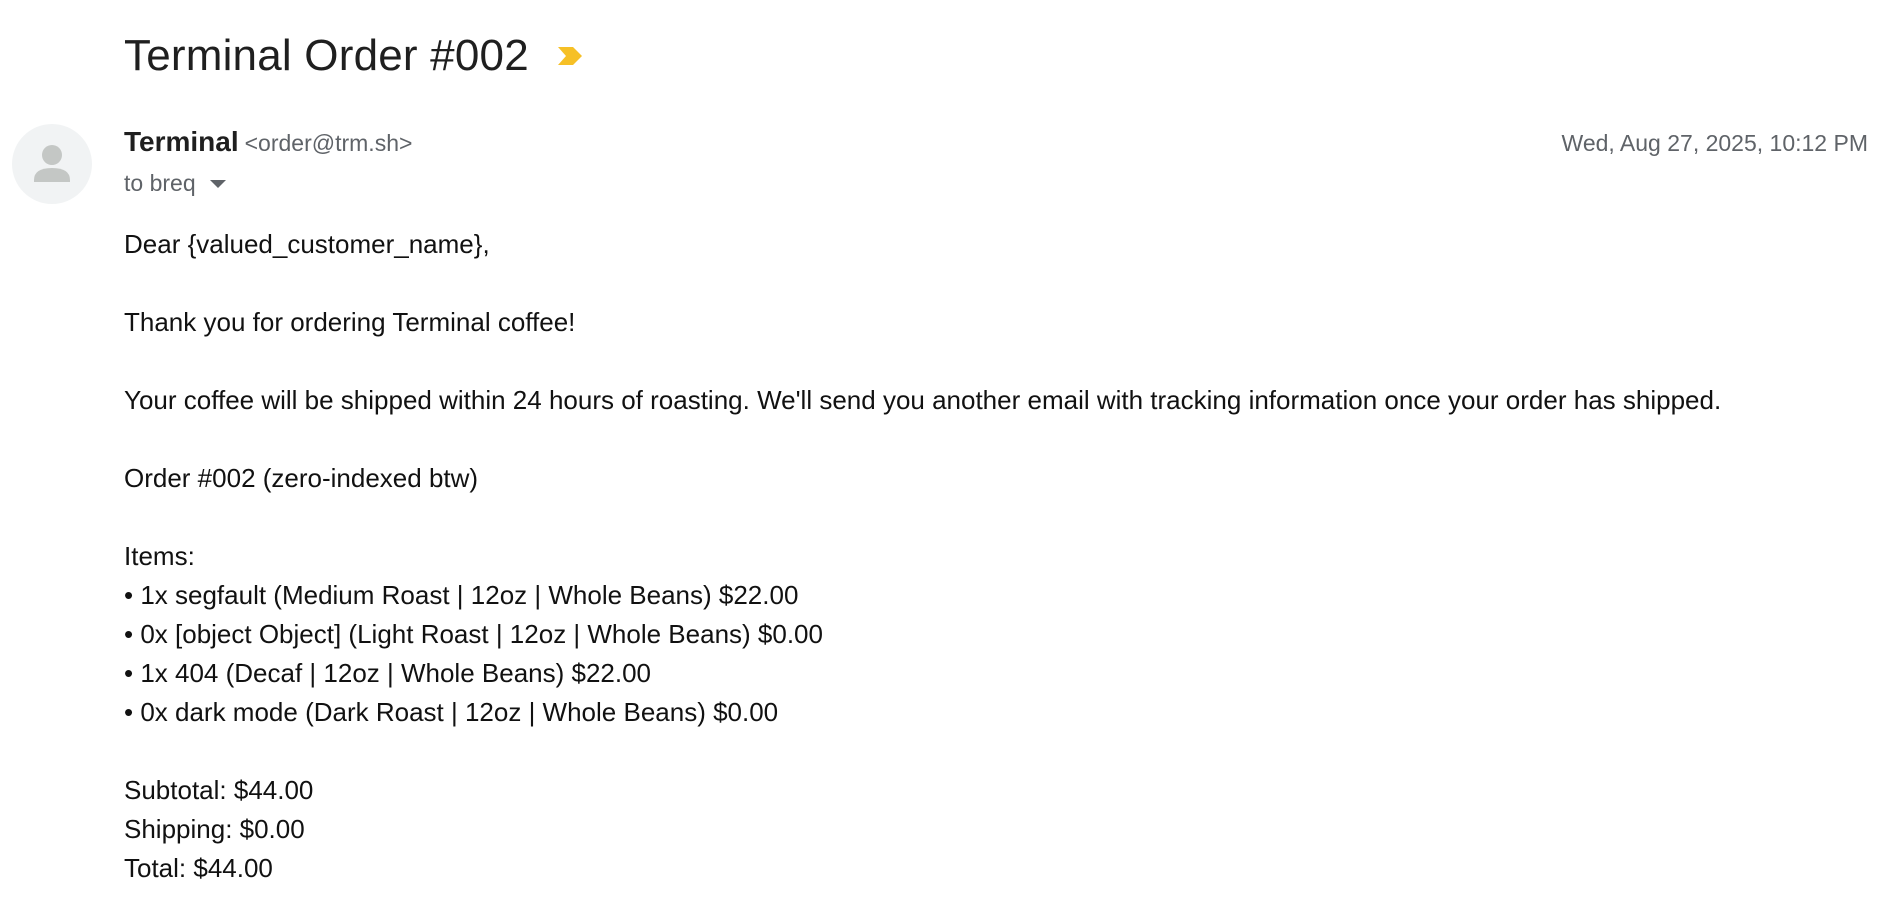  What do you see at coordinates (350, 322) in the screenshot?
I see `thanks-line: Thank you for ordering Terminal coffee!` at bounding box center [350, 322].